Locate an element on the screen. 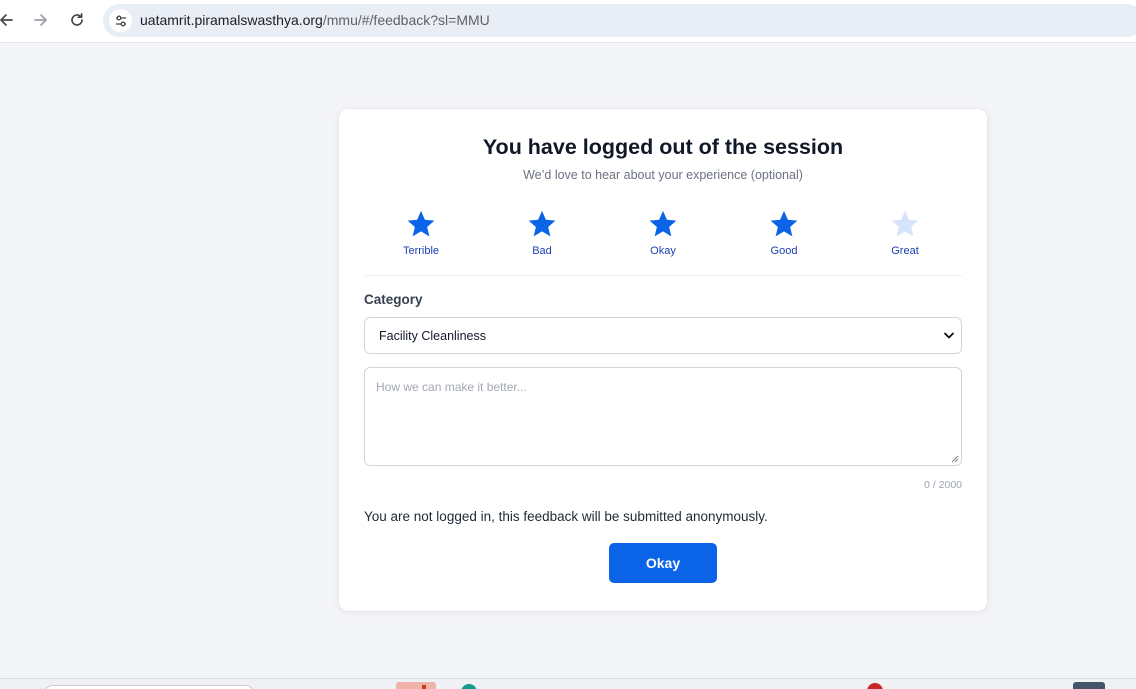 This screenshot has height=689, width=1136. okay-button: Okay is located at coordinates (663, 563).